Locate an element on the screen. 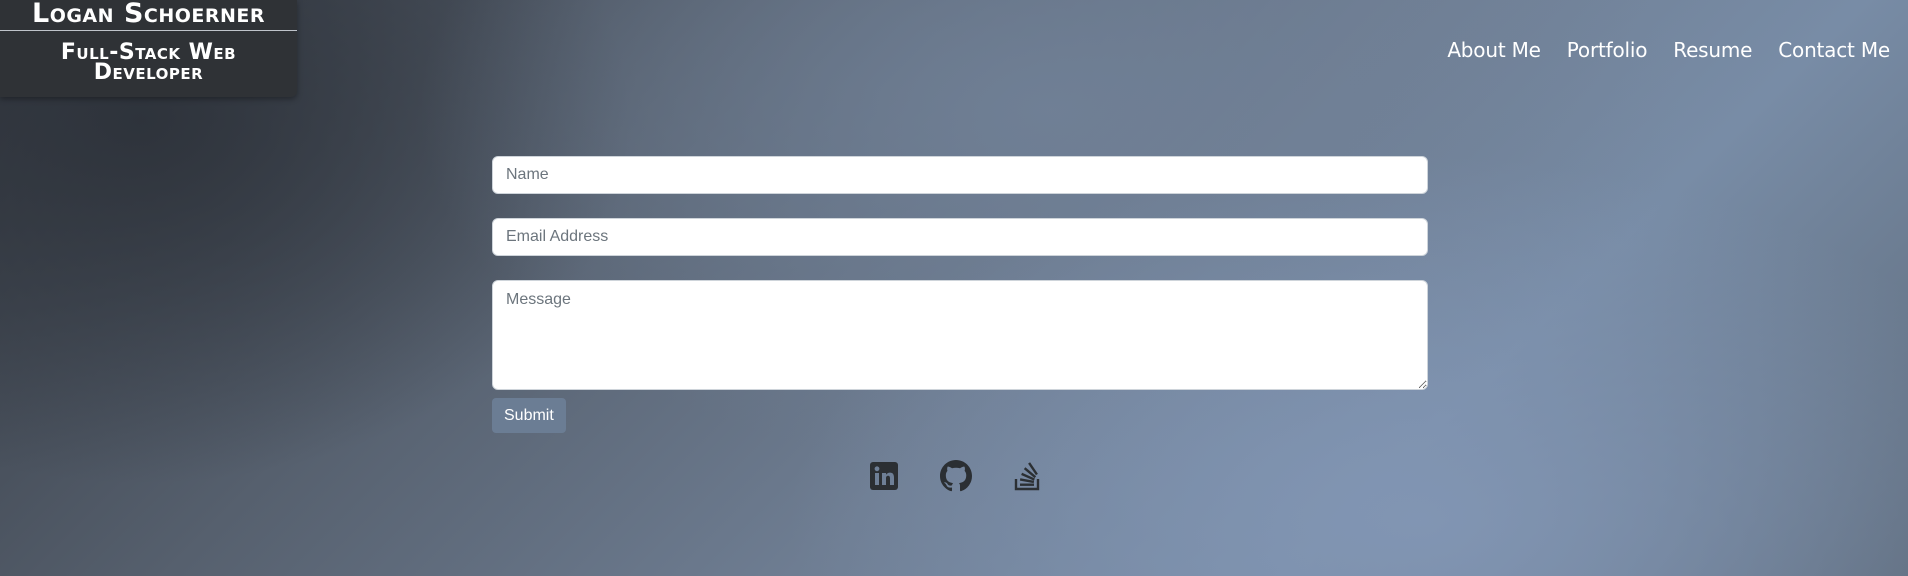  social-links is located at coordinates (954, 476).